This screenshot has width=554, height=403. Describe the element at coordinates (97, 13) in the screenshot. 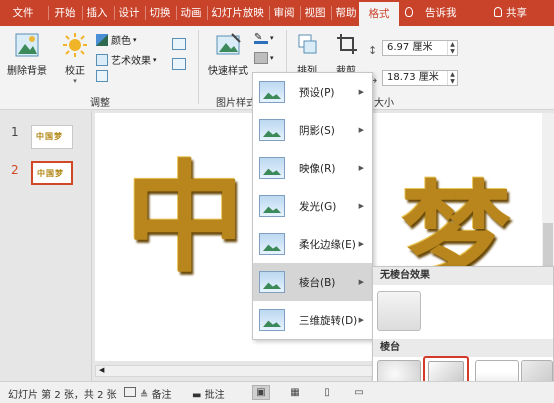

I see `tab-insert: 插入` at that location.